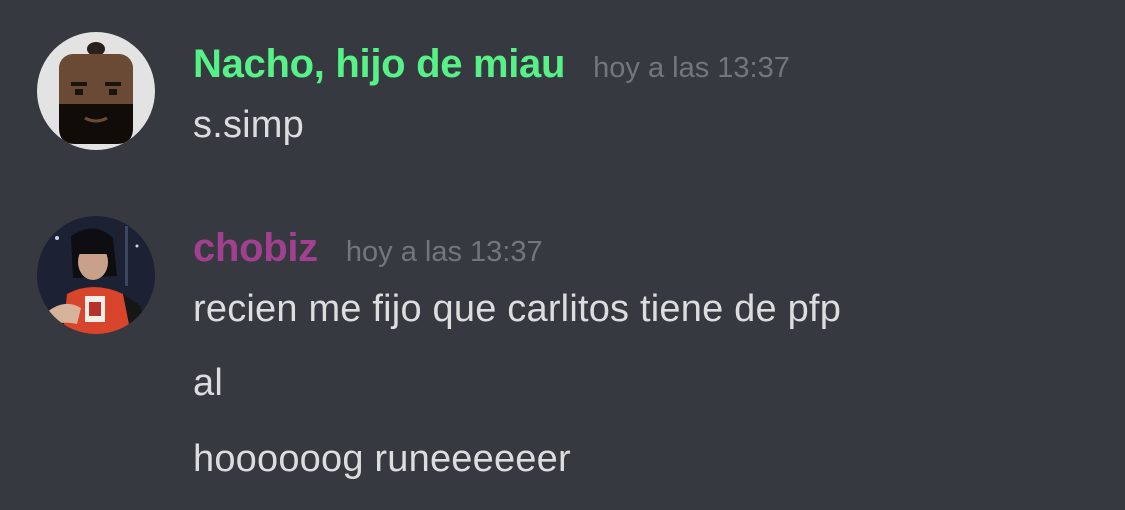 This screenshot has width=1125, height=510. I want to click on author-name: Nacho, hijo de miau, so click(379, 64).